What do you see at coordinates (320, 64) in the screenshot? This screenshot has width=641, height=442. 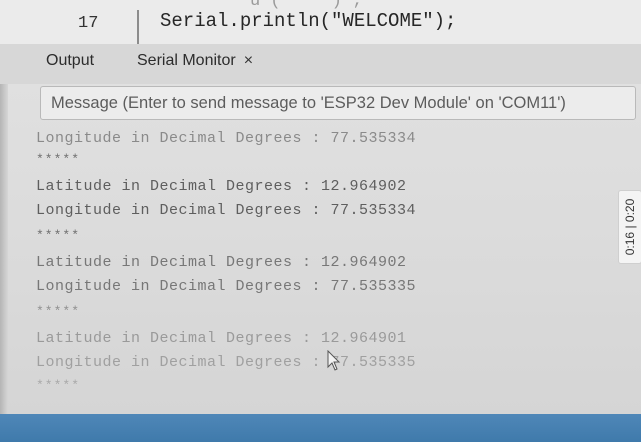 I see `panel-tab-bar: Output Serial Monitor ×` at bounding box center [320, 64].